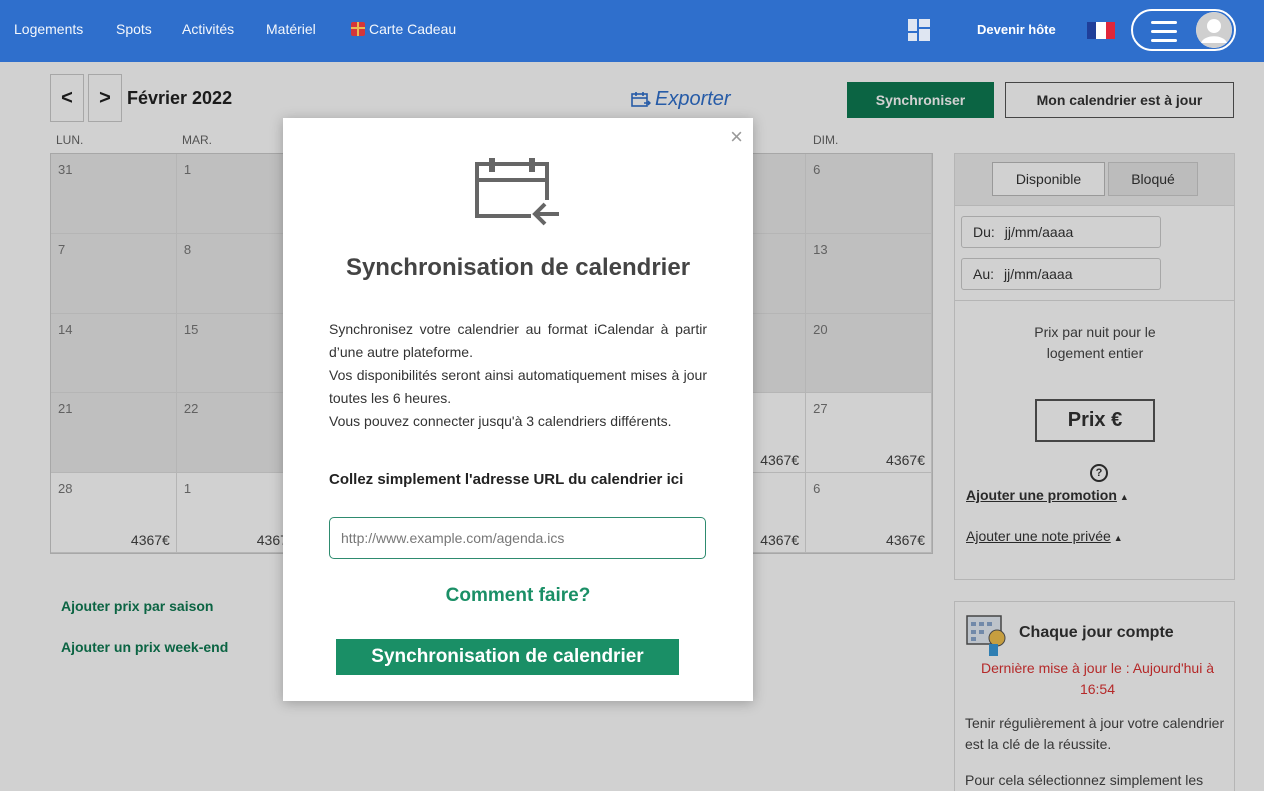 This screenshot has height=791, width=1264. Describe the element at coordinates (134, 29) in the screenshot. I see `nav-spots: Spots` at that location.